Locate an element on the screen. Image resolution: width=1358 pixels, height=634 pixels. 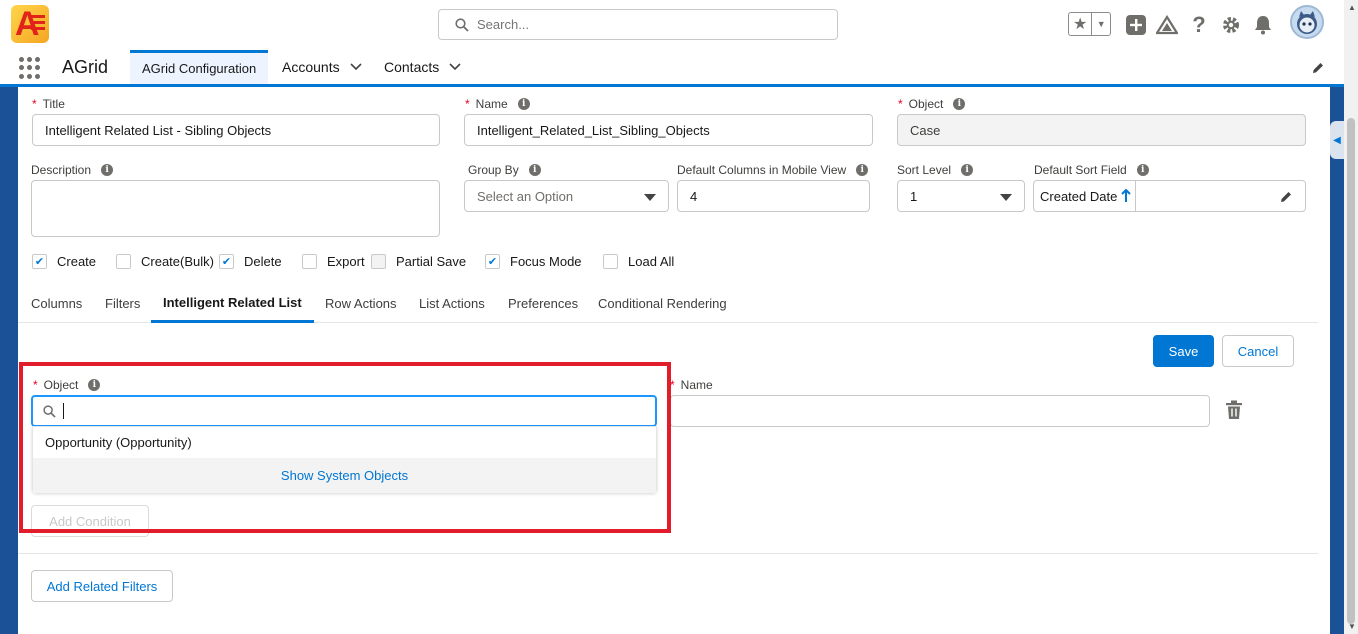
checkbox-delete: ✔ Delete is located at coordinates (250, 261).